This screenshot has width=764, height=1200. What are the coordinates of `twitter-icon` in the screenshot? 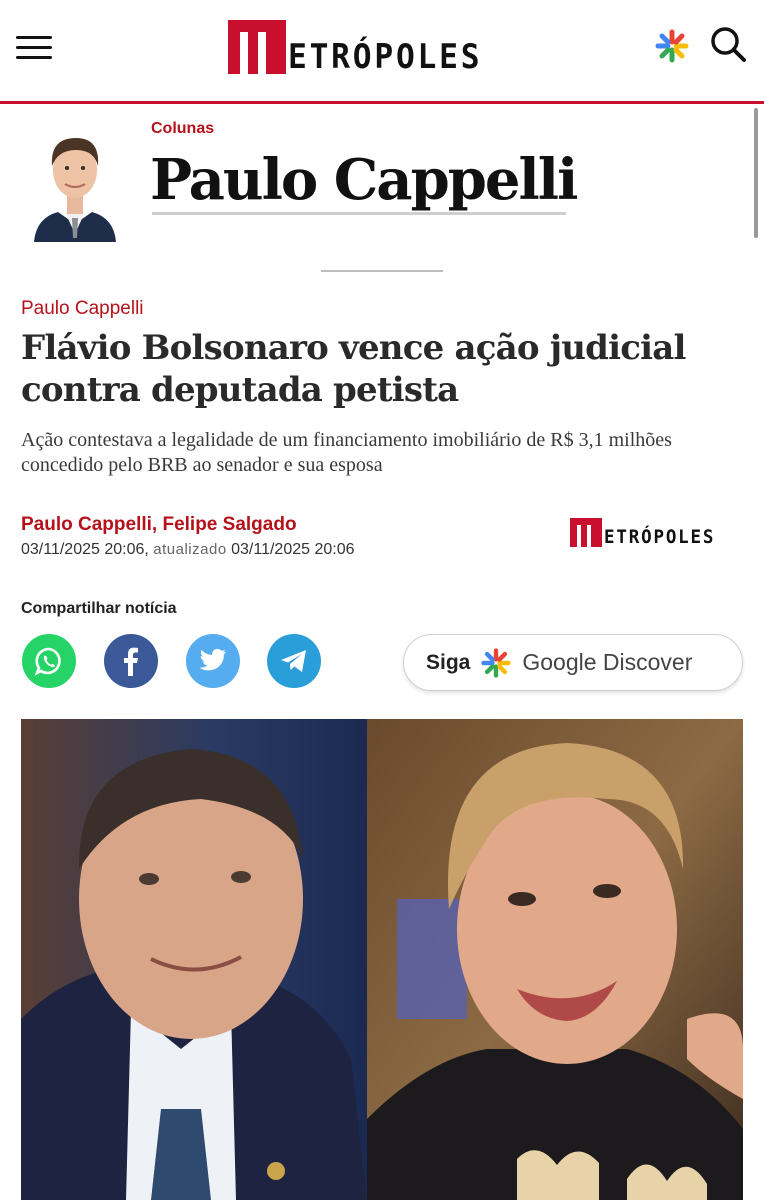 It's located at (212, 660).